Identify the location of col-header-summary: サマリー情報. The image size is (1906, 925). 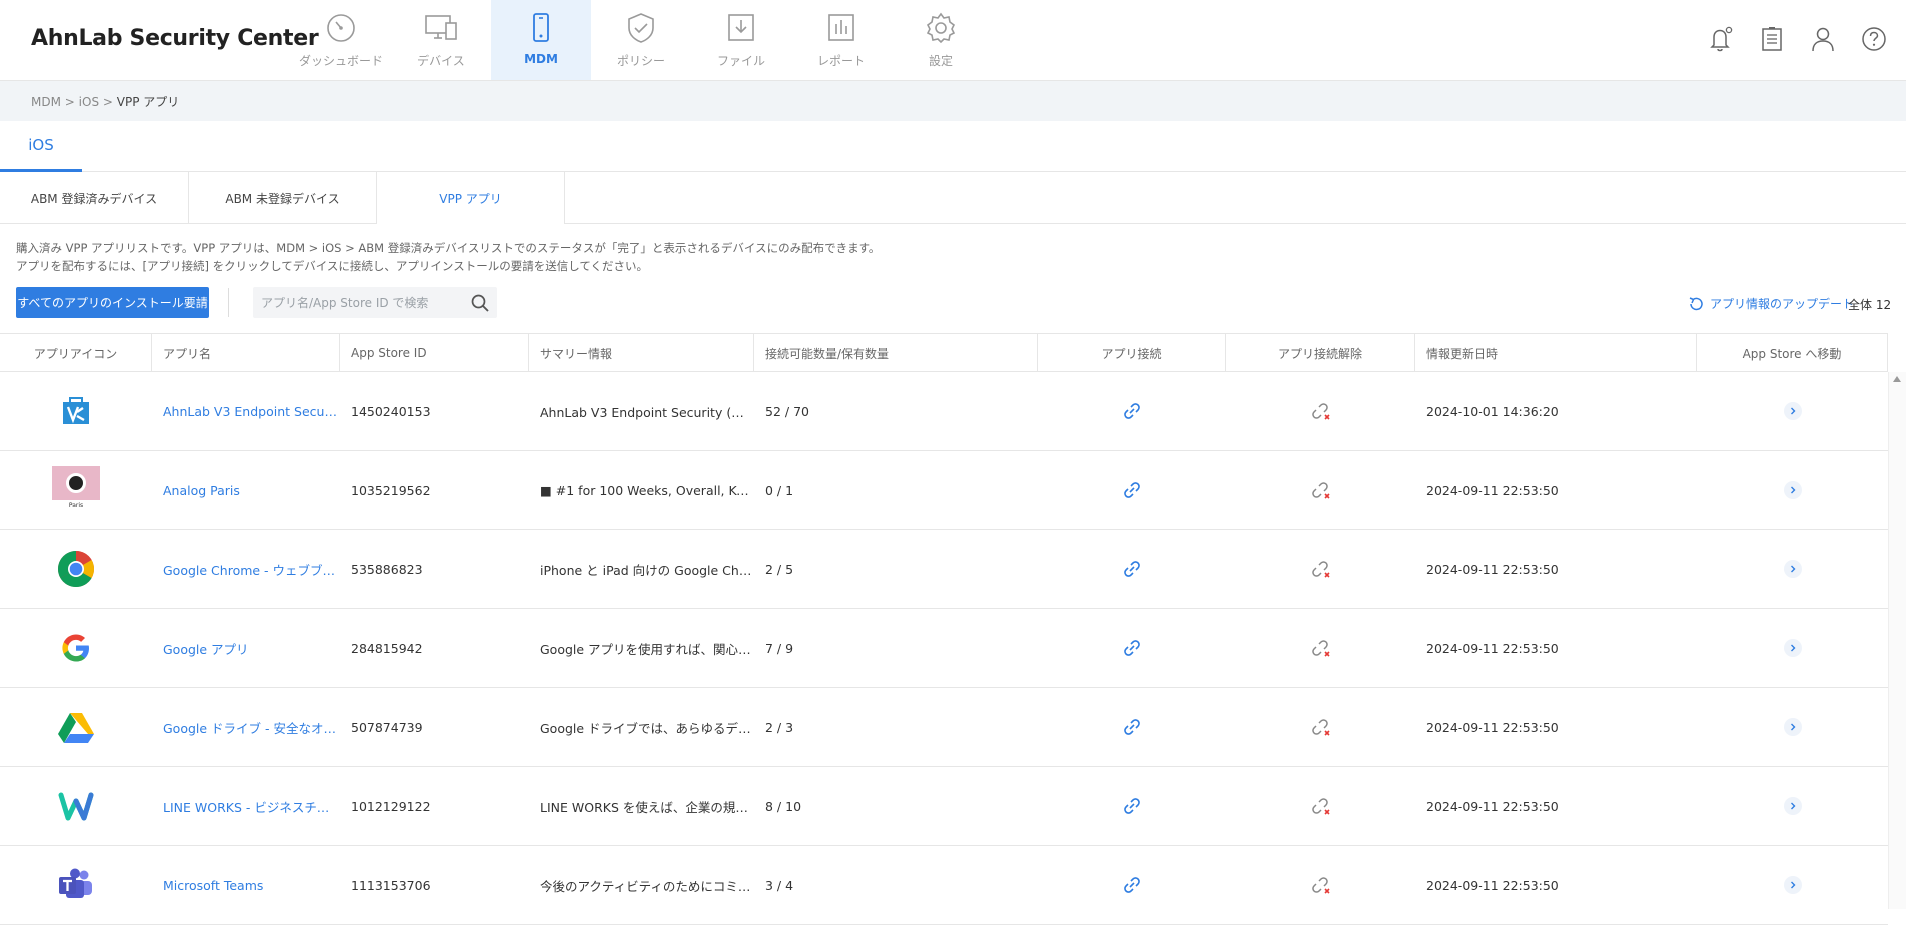
(641, 353).